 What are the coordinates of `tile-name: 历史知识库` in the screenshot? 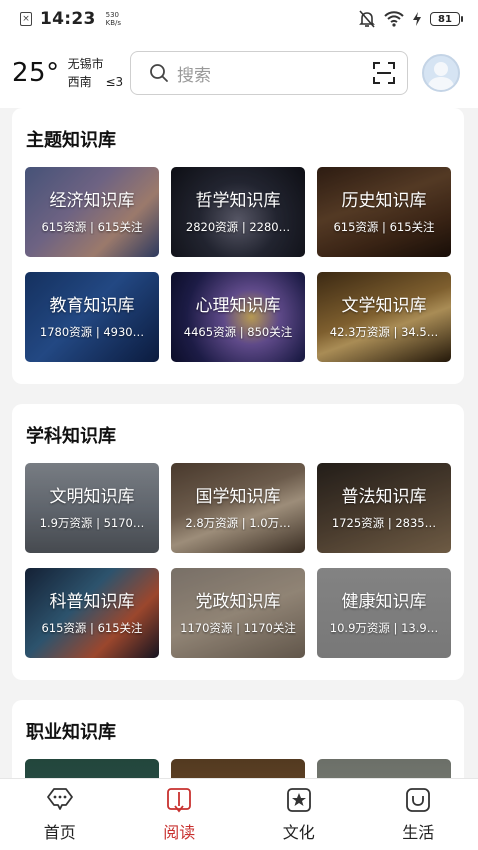 It's located at (384, 200).